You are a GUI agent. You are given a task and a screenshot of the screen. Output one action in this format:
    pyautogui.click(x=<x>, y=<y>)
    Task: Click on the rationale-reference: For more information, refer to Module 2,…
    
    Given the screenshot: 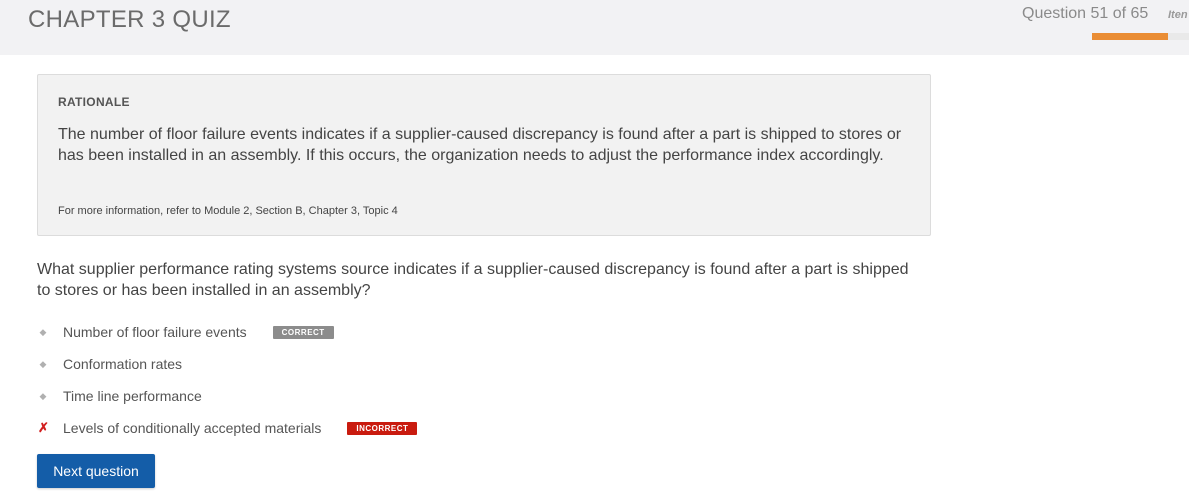 What is the action you would take?
    pyautogui.click(x=228, y=211)
    